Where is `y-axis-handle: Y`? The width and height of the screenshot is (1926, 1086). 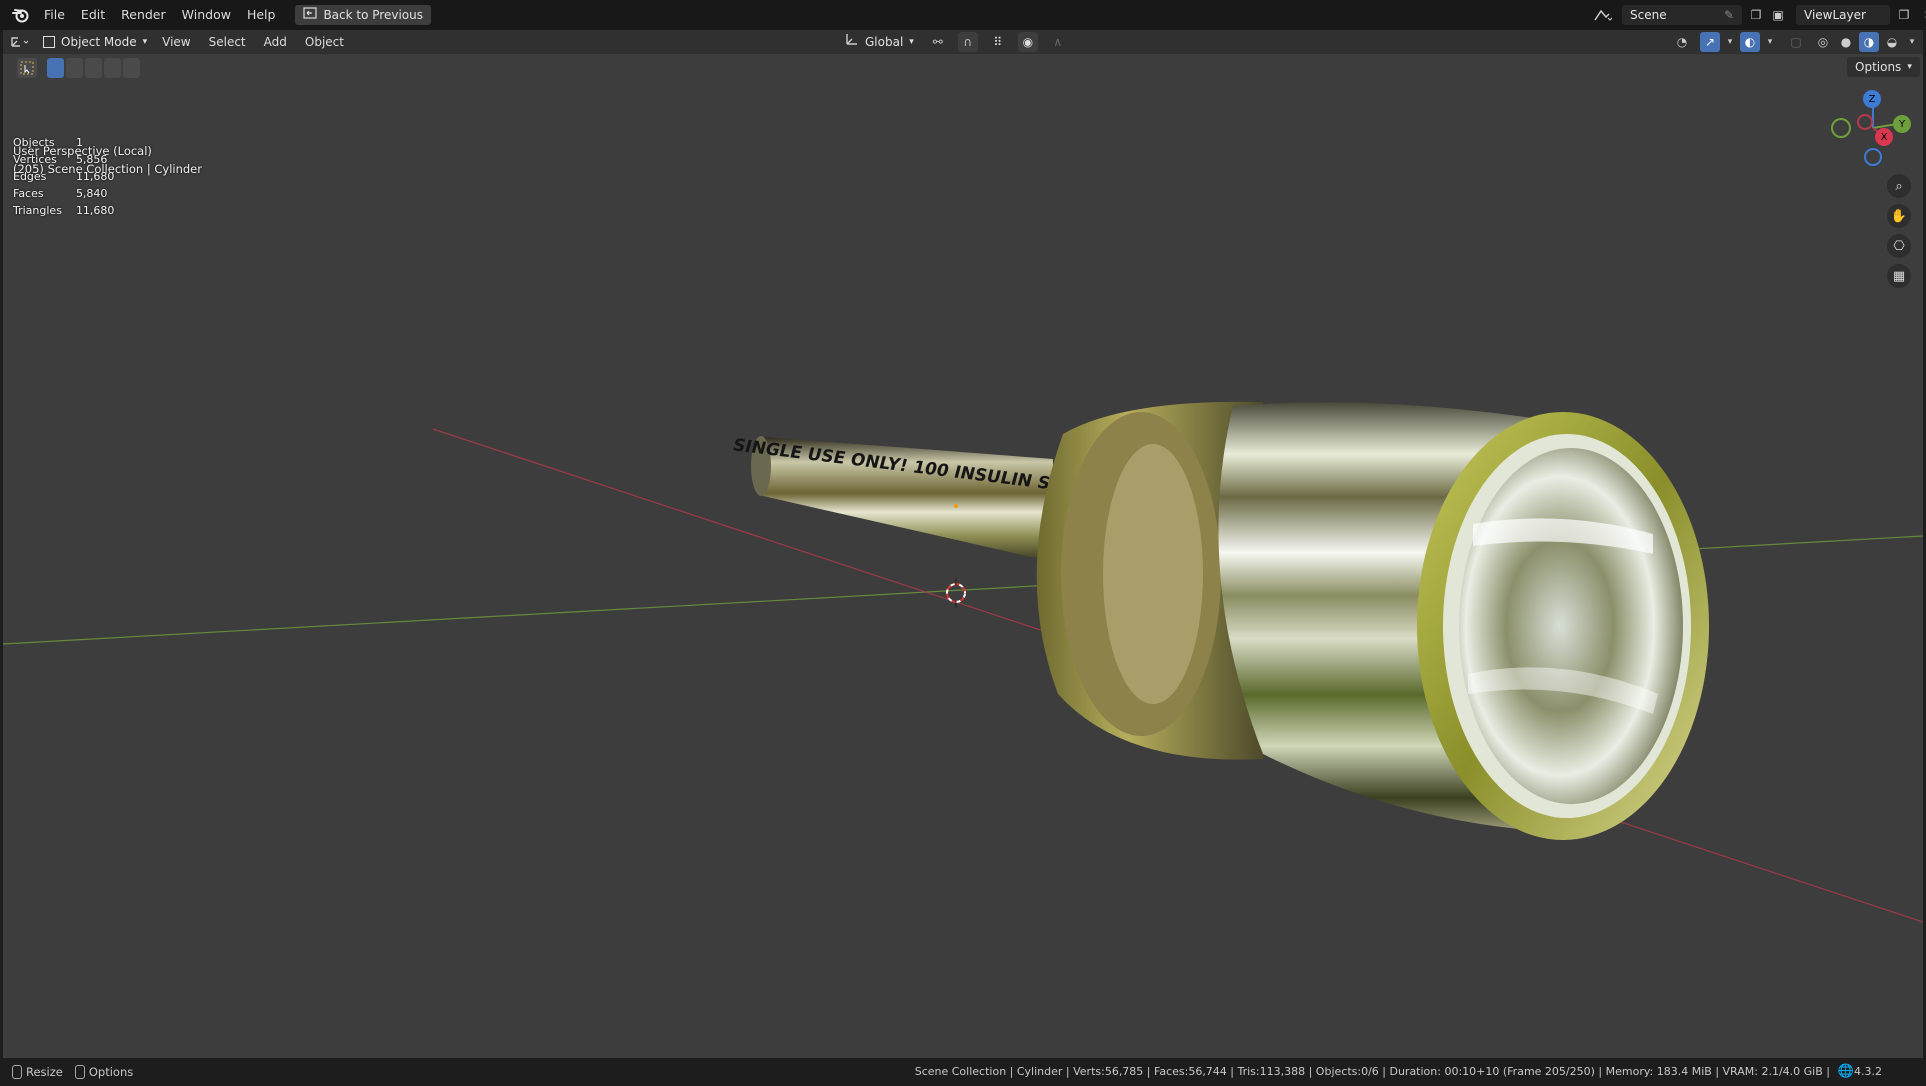
y-axis-handle: Y is located at coordinates (1902, 124).